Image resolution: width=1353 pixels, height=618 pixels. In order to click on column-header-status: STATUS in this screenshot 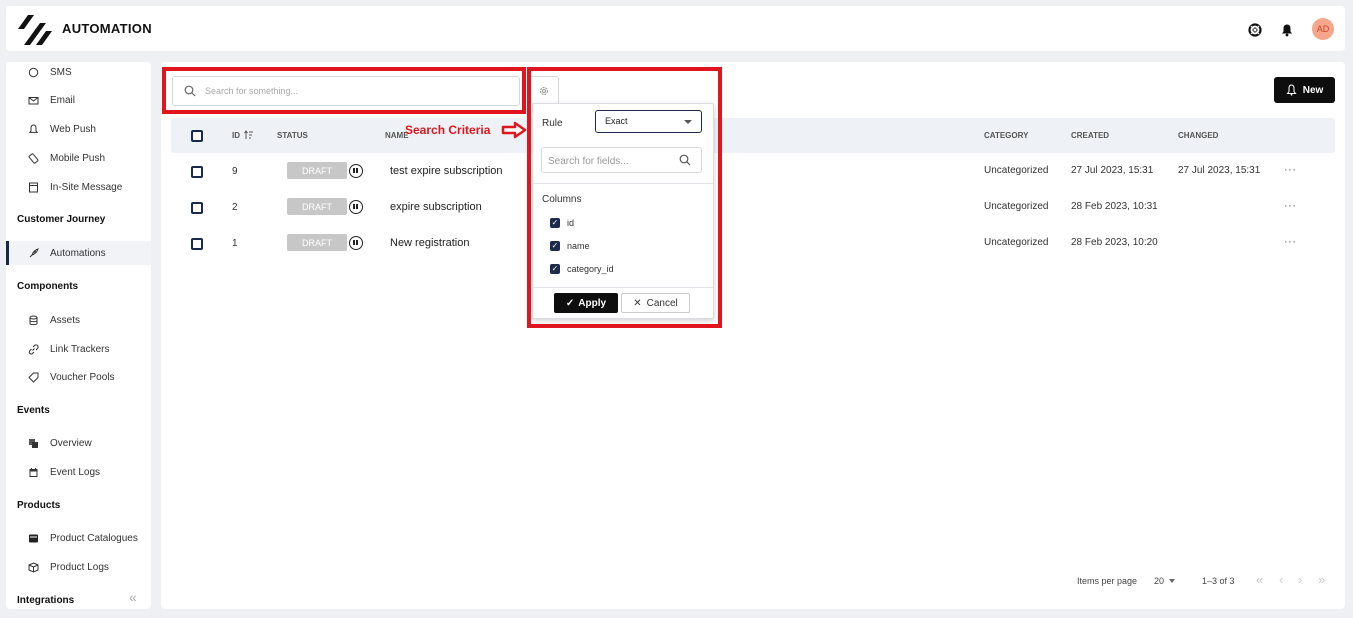, I will do `click(292, 135)`.